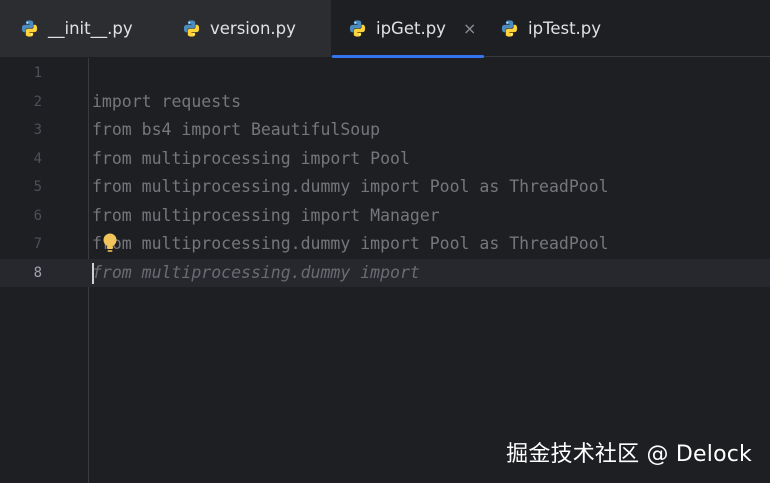 The height and width of the screenshot is (483, 770). What do you see at coordinates (253, 28) in the screenshot?
I see `tab-label: version.py` at bounding box center [253, 28].